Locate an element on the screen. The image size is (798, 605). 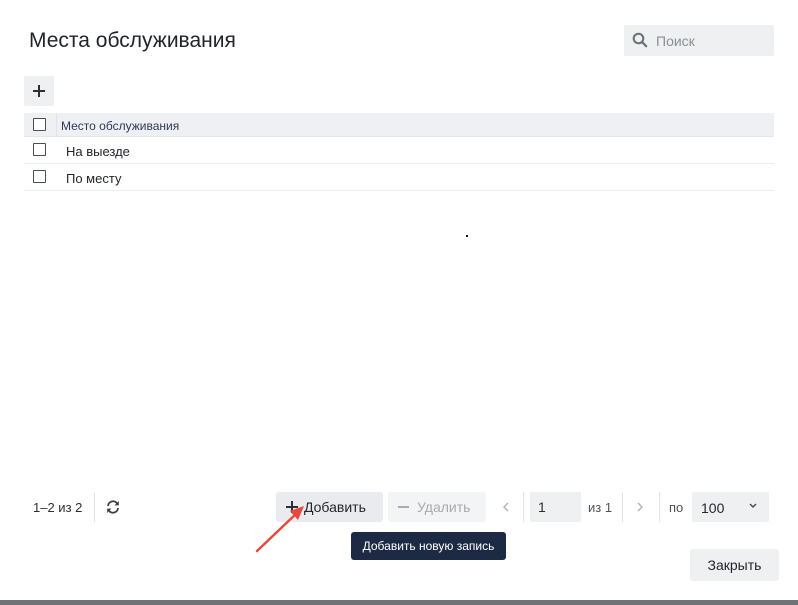
add-record-button-top is located at coordinates (39, 91).